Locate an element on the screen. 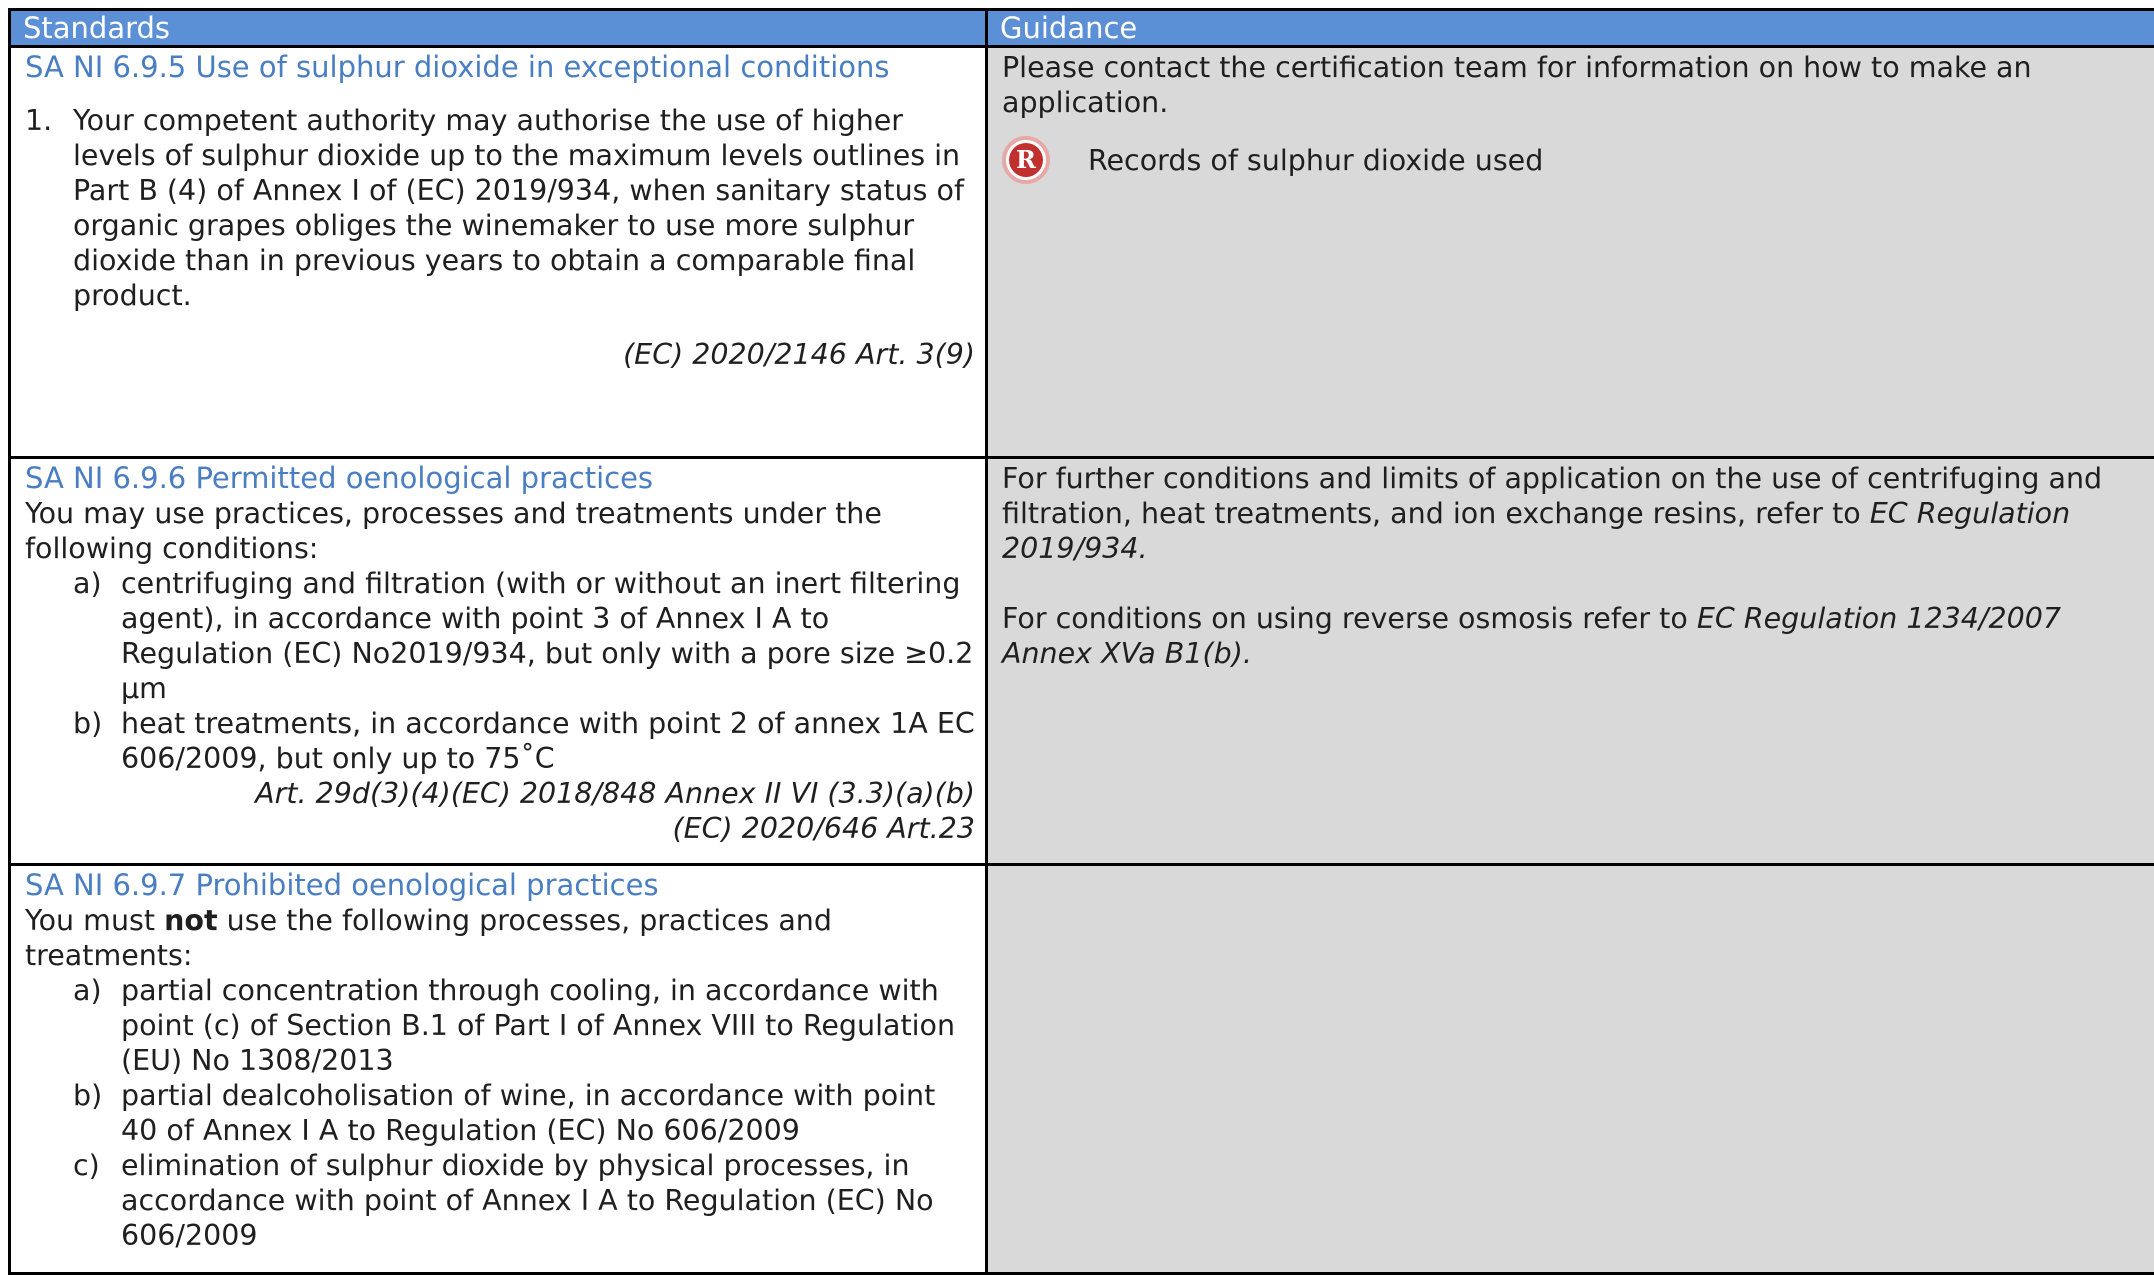 This screenshot has width=2154, height=1275. table-header-row: Standards Guidance is located at coordinates (1082, 28).